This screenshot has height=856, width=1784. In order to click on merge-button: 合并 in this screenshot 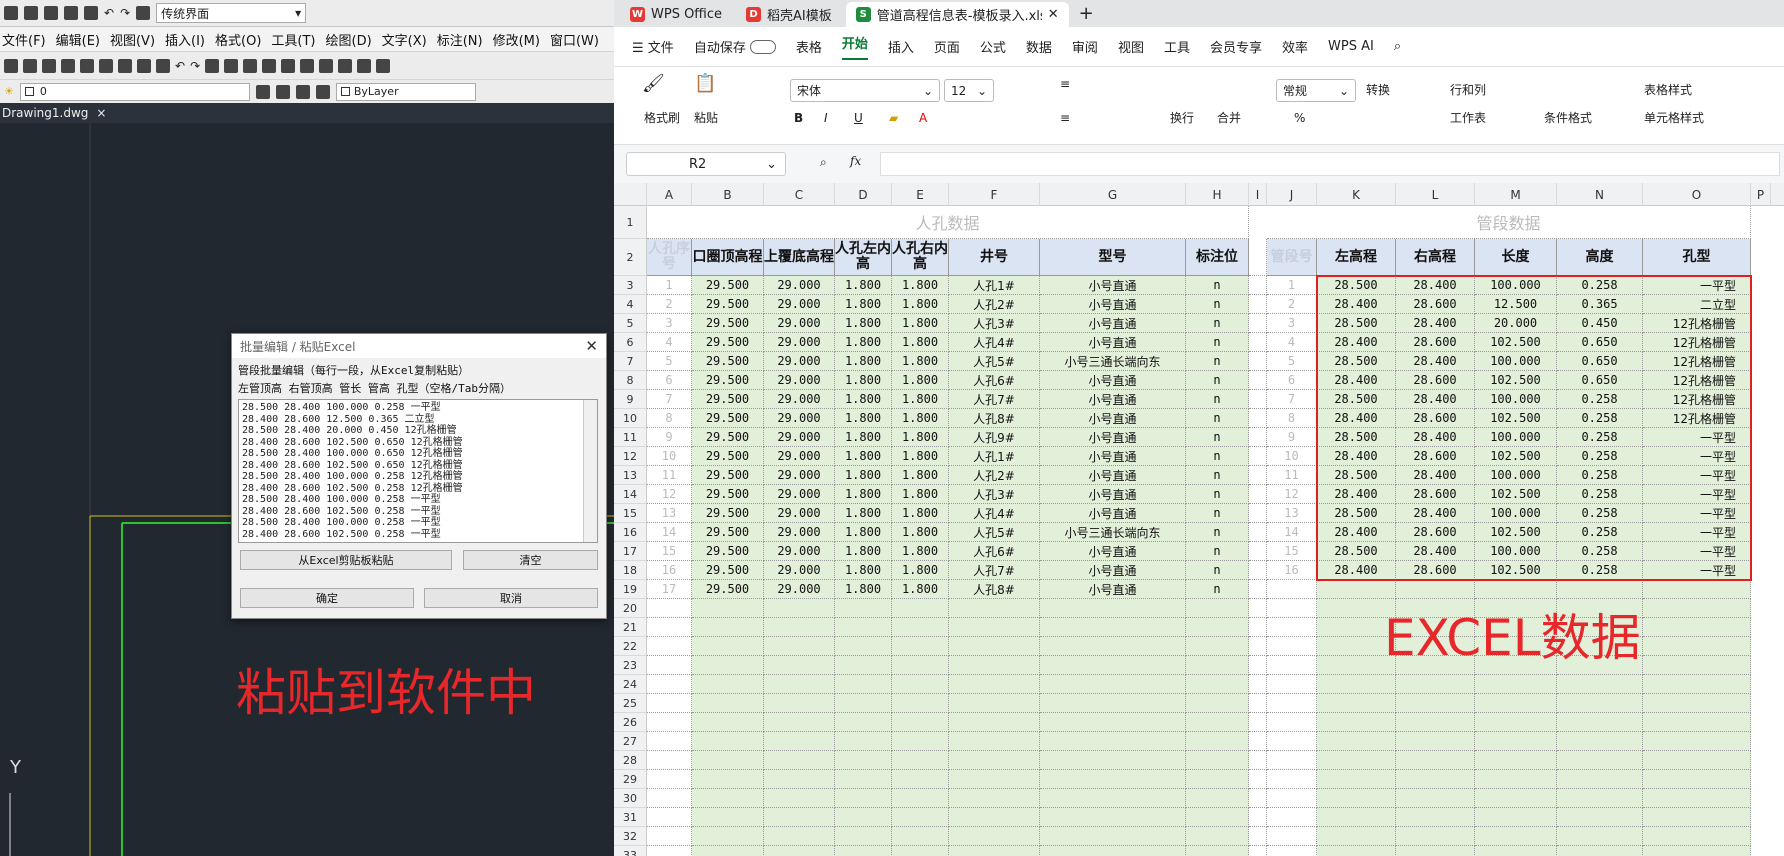, I will do `click(1229, 117)`.